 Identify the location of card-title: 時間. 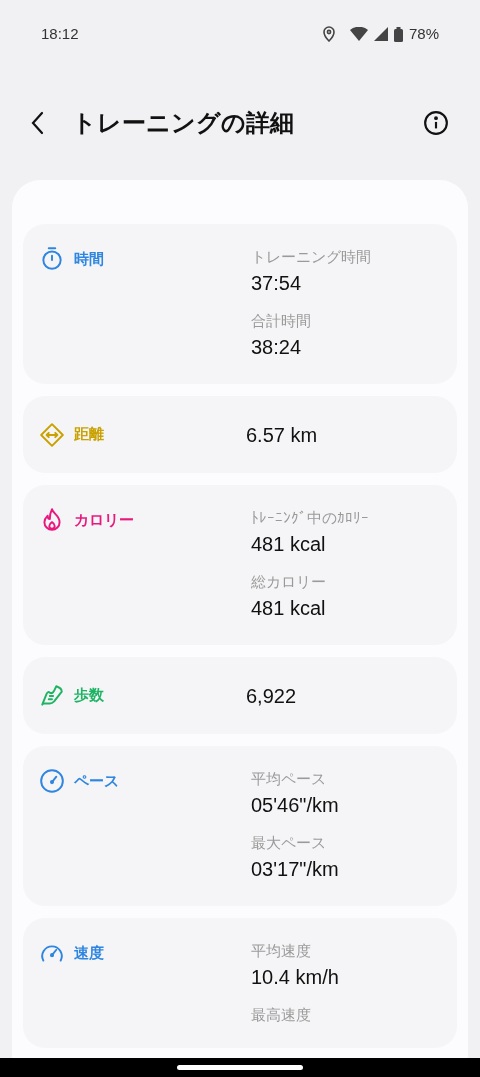
(89, 258).